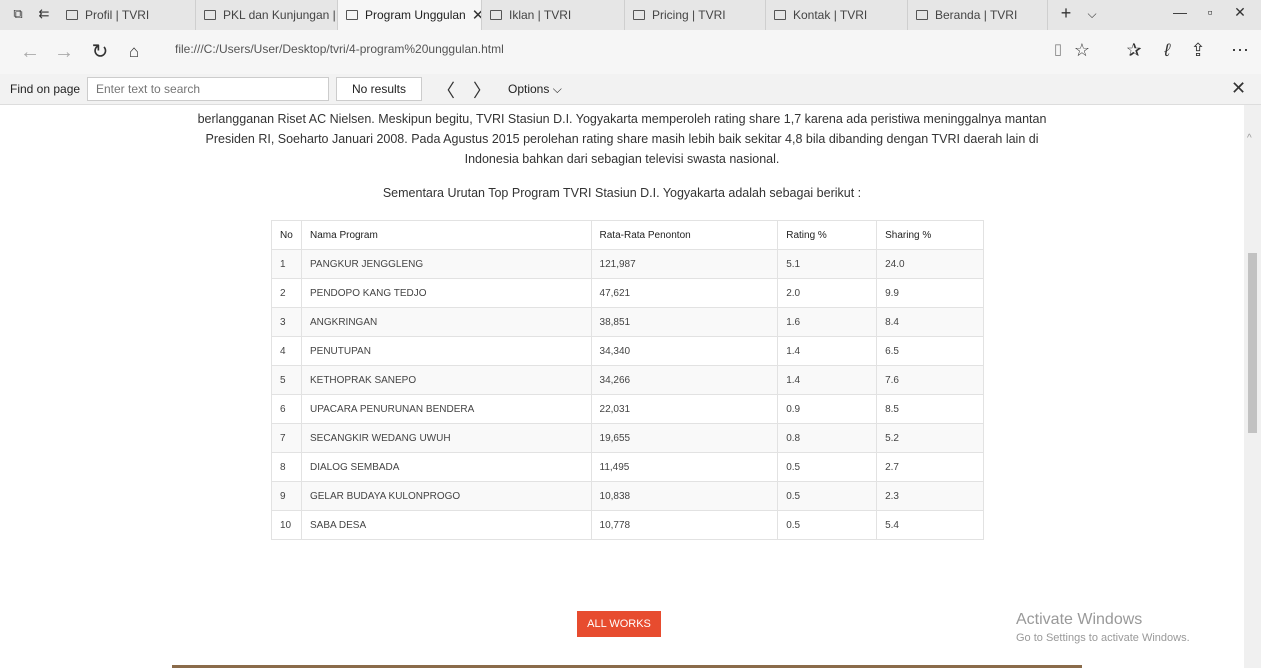 The image size is (1261, 668). What do you see at coordinates (930, 351) in the screenshot?
I see `table-cell: 6.5` at bounding box center [930, 351].